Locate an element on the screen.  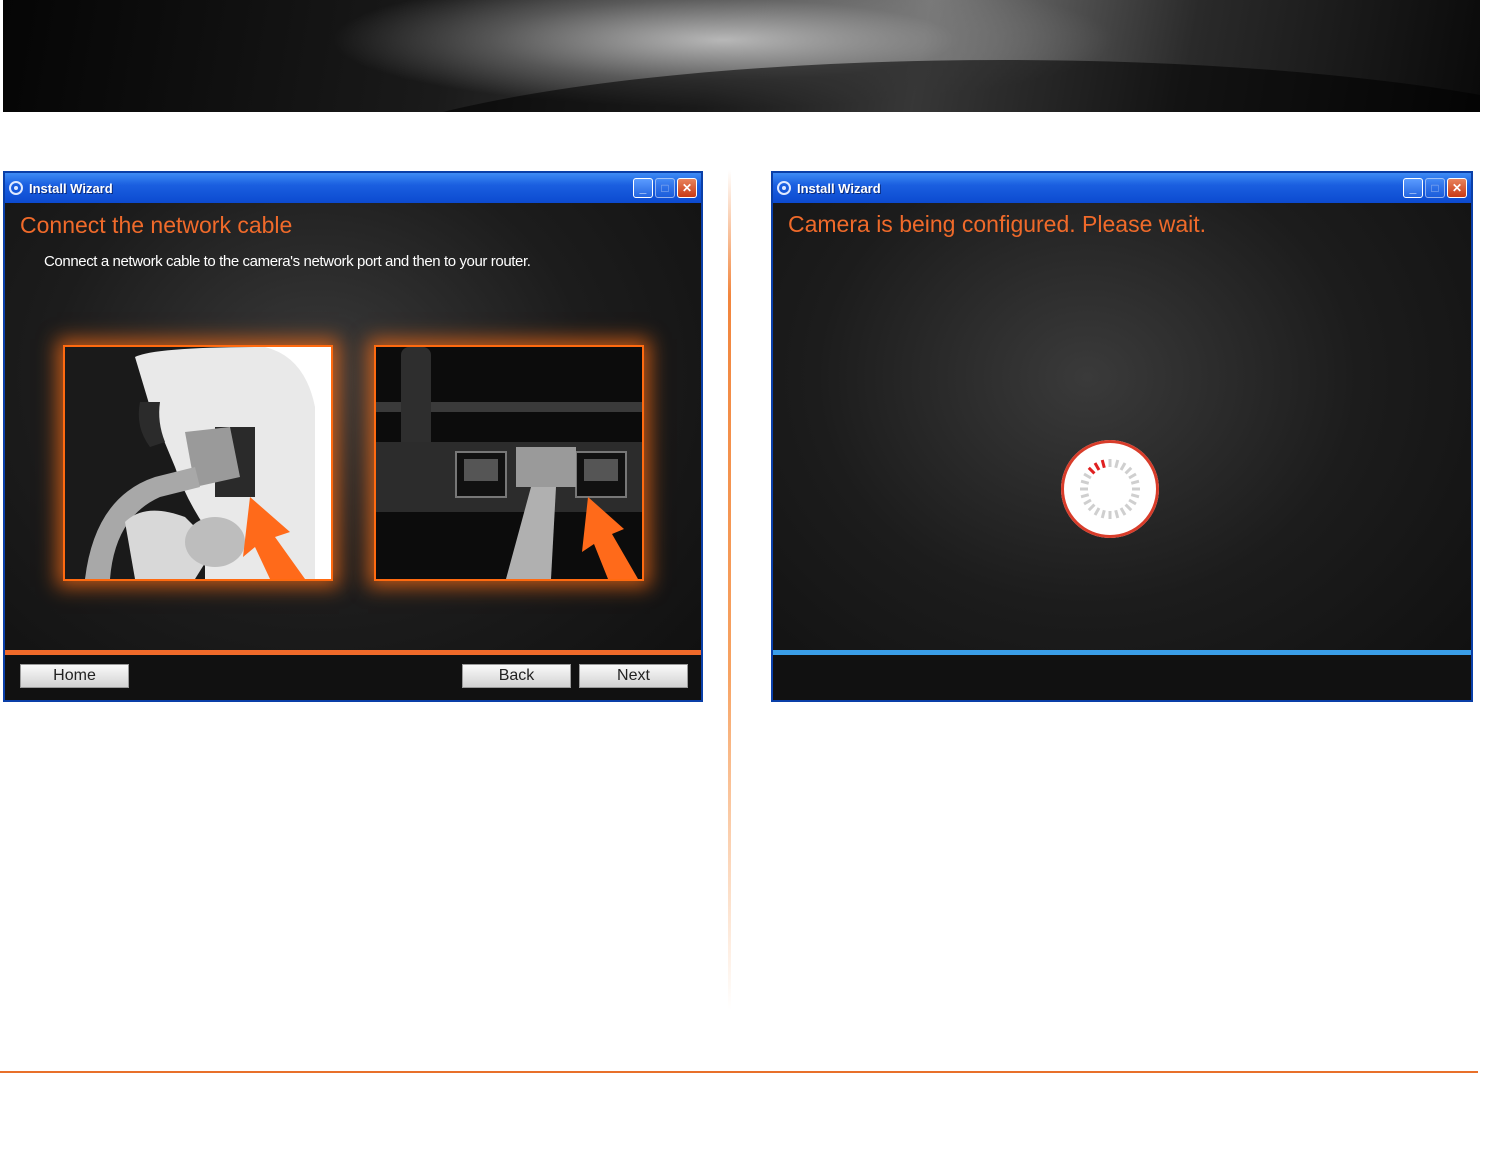
next-button: Next is located at coordinates (633, 676).